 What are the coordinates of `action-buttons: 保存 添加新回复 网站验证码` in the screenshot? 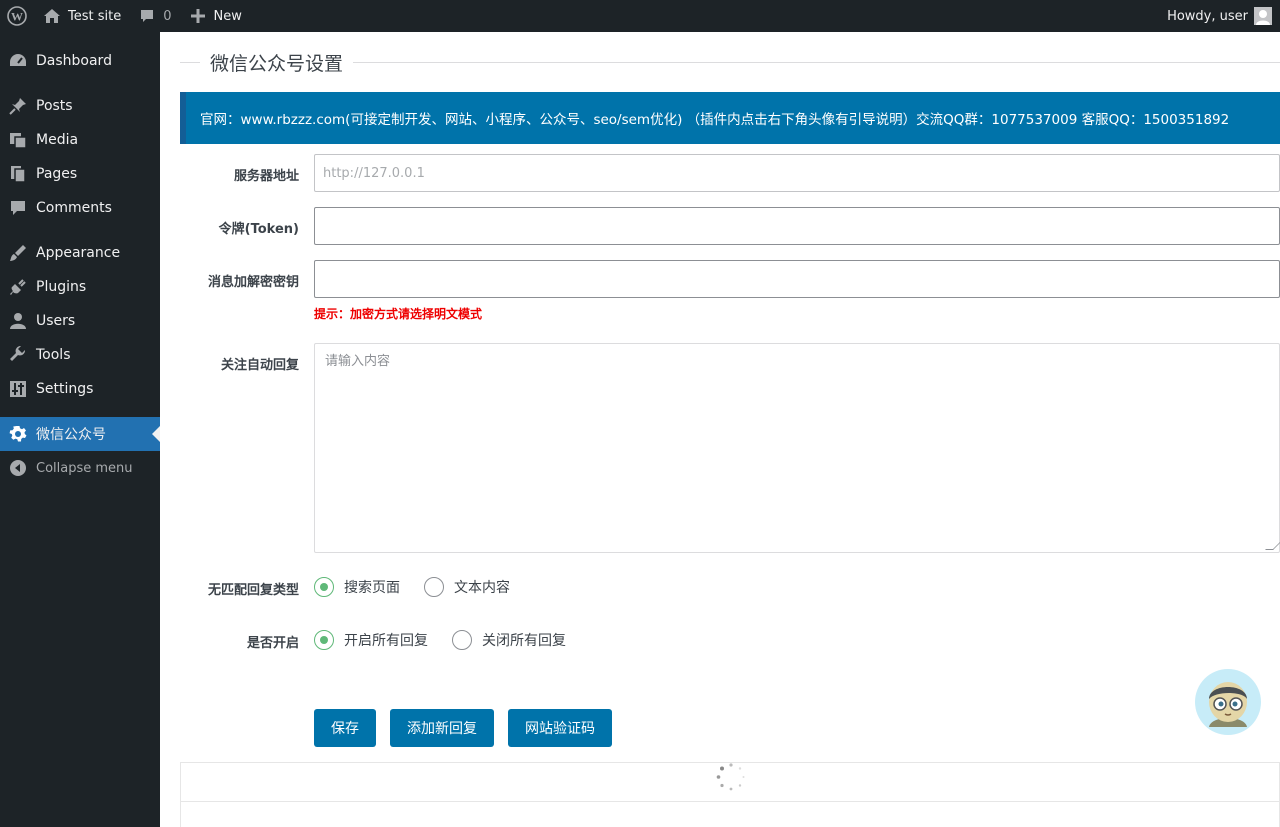 It's located at (470, 728).